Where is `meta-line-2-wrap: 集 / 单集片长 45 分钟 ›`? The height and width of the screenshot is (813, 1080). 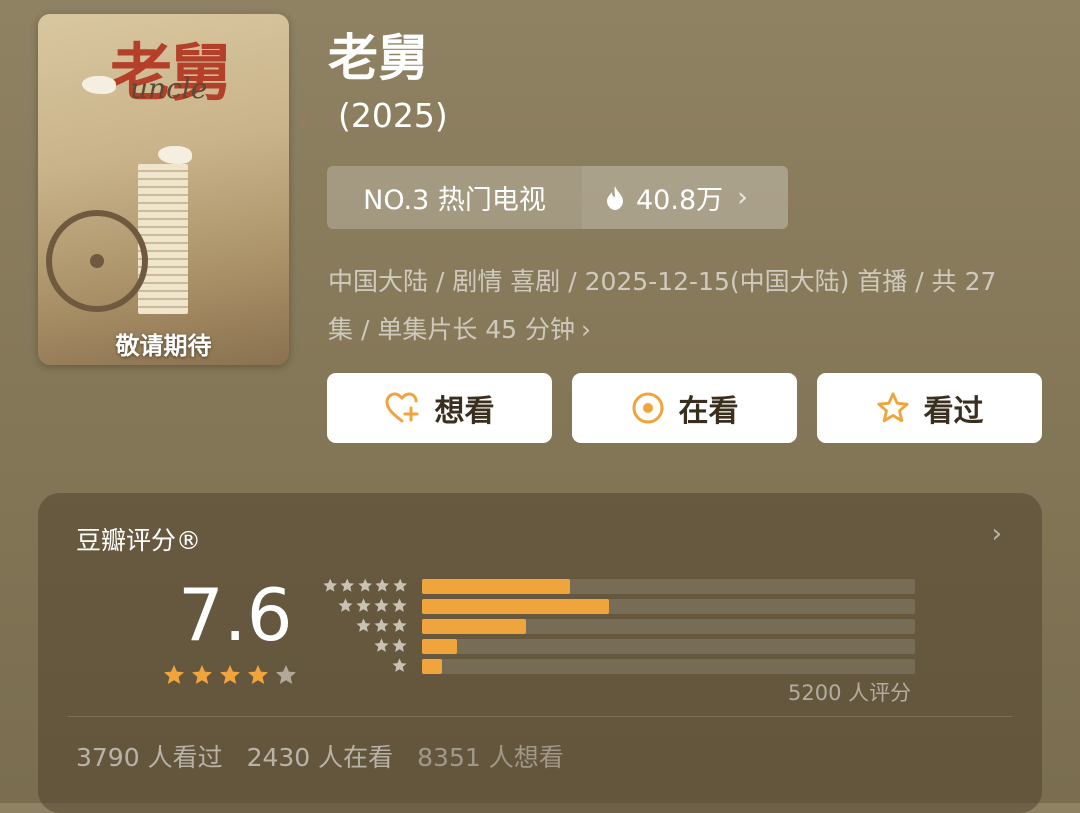
meta-line-2-wrap: 集 / 单集片长 45 分钟 › is located at coordinates (688, 330).